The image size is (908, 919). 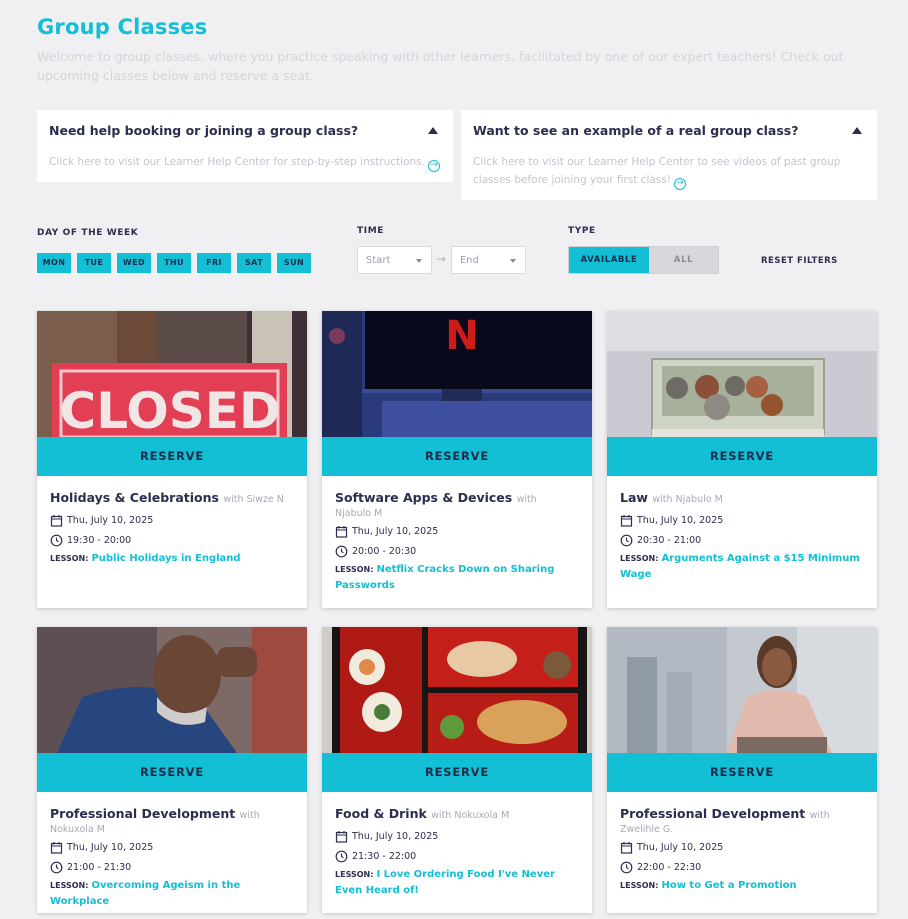 I want to click on type-toggle: AVAILABLE ALL, so click(x=643, y=260).